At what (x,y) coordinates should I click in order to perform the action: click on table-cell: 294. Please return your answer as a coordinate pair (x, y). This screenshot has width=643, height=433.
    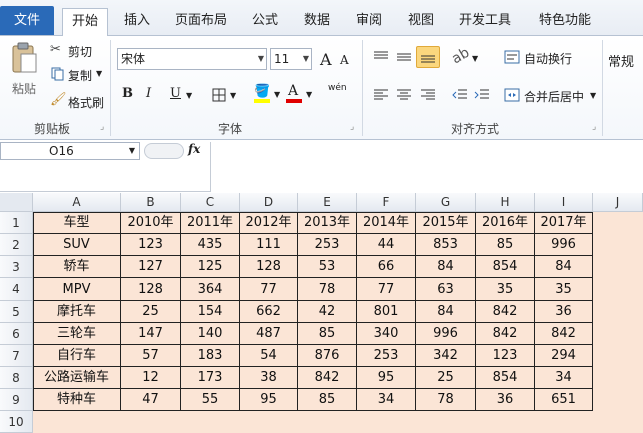
    Looking at the image, I should click on (564, 356).